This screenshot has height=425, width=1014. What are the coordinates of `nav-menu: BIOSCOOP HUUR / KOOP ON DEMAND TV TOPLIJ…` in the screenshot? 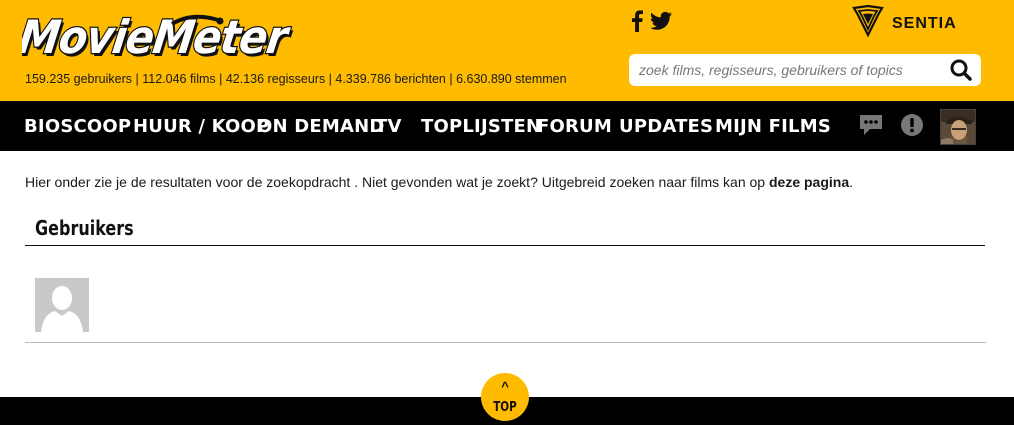 It's located at (427, 126).